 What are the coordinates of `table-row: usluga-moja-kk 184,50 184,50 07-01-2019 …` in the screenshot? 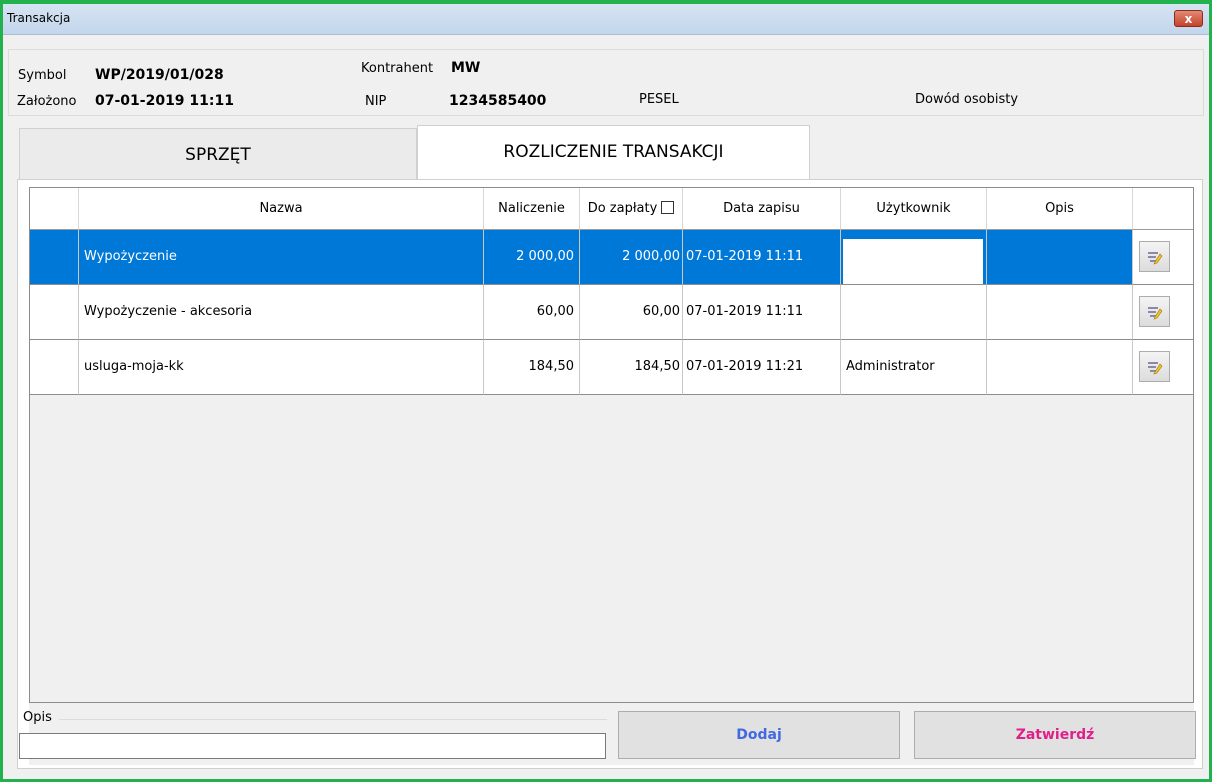 It's located at (611, 367).